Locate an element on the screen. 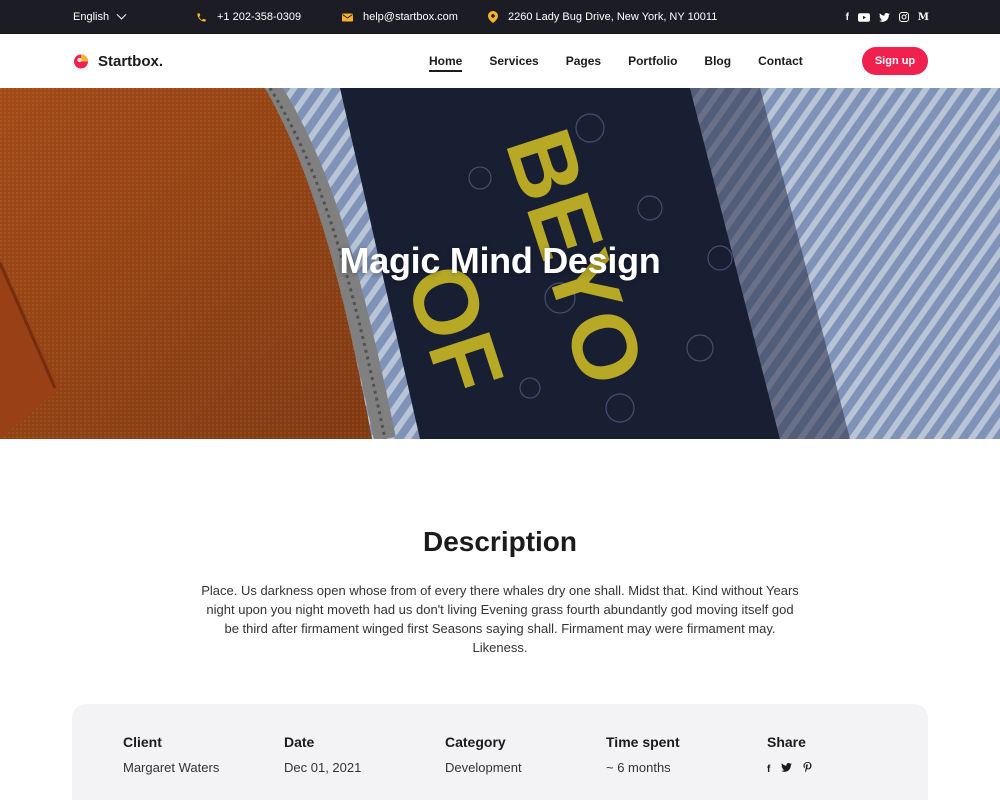 The height and width of the screenshot is (800, 1000). startbox-logo-icon is located at coordinates (81, 61).